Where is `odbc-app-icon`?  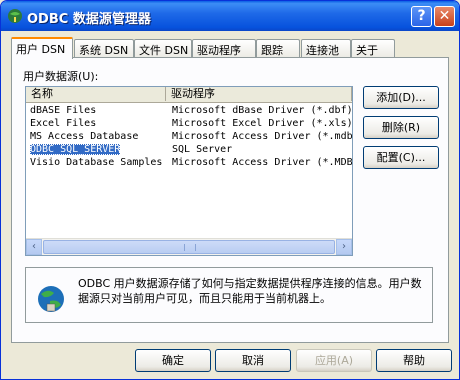
odbc-app-icon is located at coordinates (15, 16).